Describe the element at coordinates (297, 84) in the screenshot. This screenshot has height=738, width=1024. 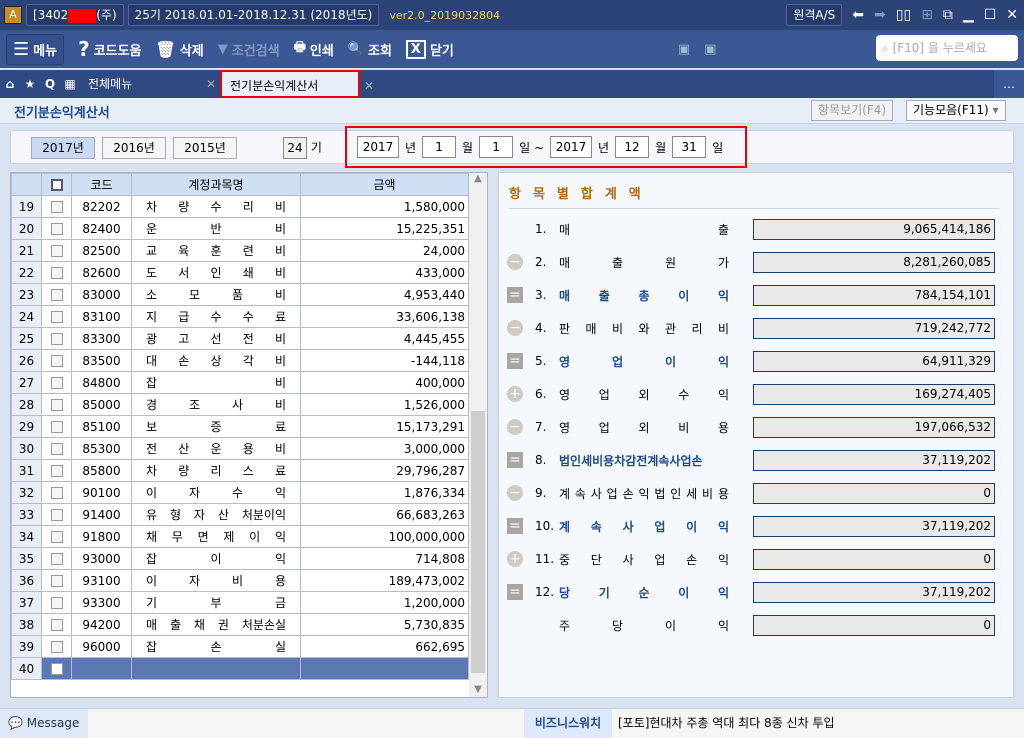
I see `tab-prior-income-statement: 전기분손익계산서 ✕` at that location.